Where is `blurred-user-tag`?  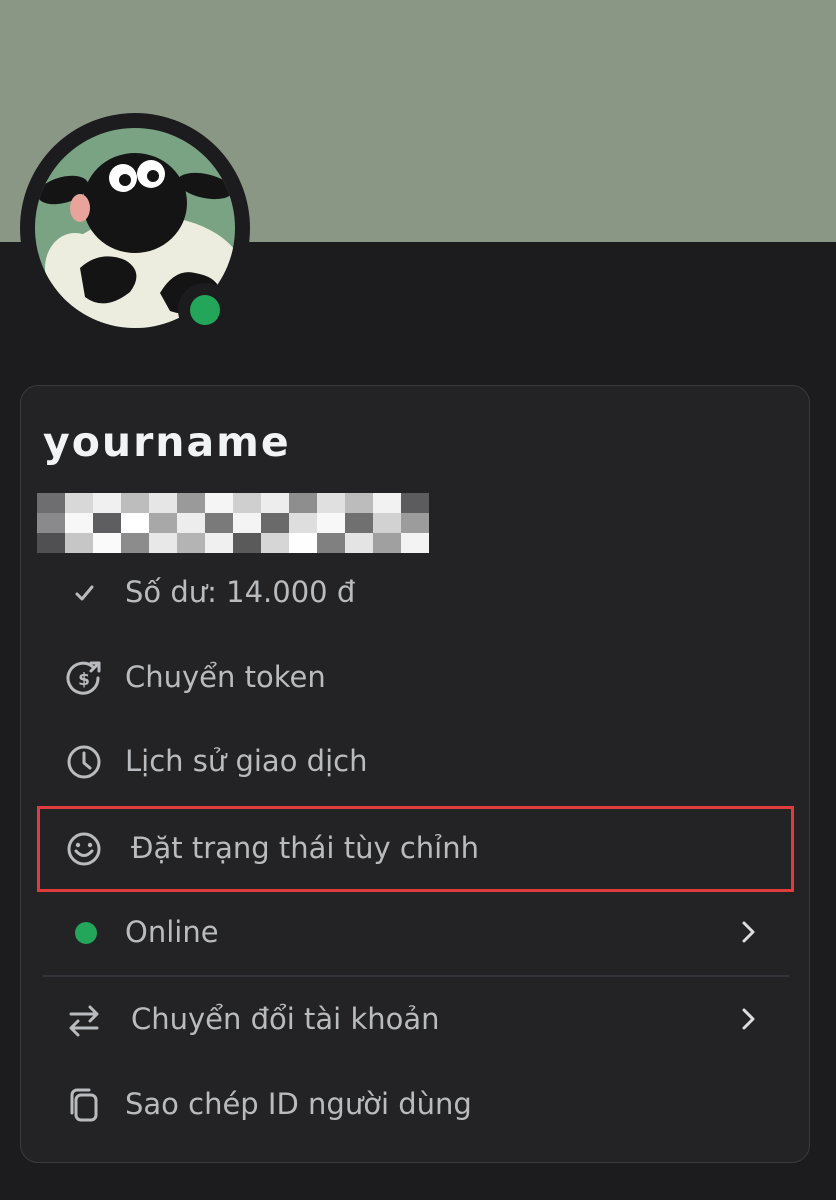
blurred-user-tag is located at coordinates (233, 523).